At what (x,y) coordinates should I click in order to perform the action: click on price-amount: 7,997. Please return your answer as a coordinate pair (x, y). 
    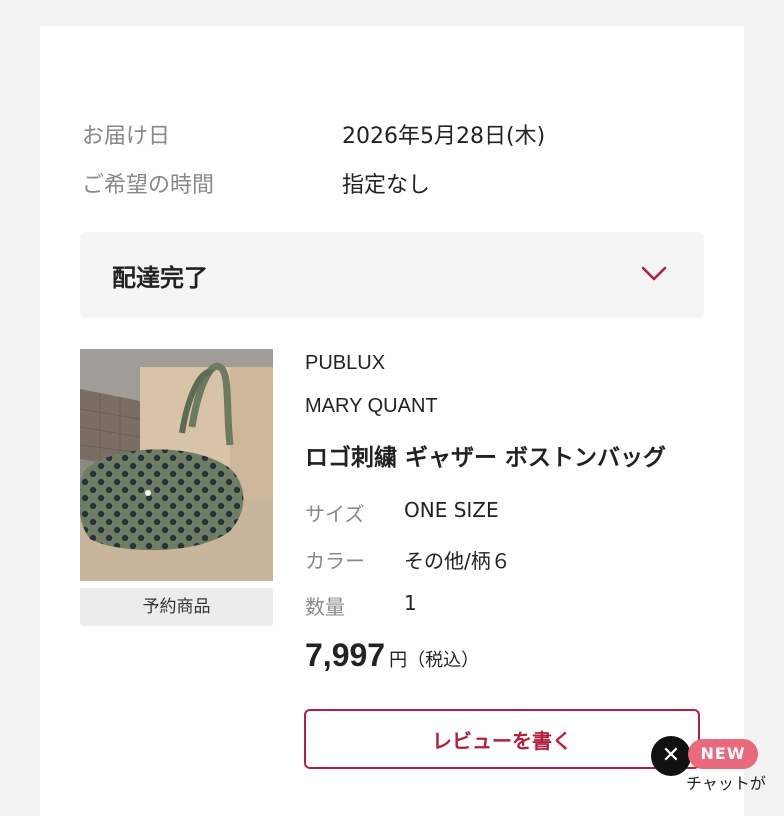
    Looking at the image, I should click on (345, 655).